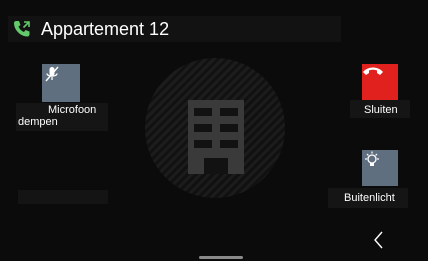 The image size is (428, 261). Describe the element at coordinates (105, 29) in the screenshot. I see `caller-name: Appartement 12` at that location.